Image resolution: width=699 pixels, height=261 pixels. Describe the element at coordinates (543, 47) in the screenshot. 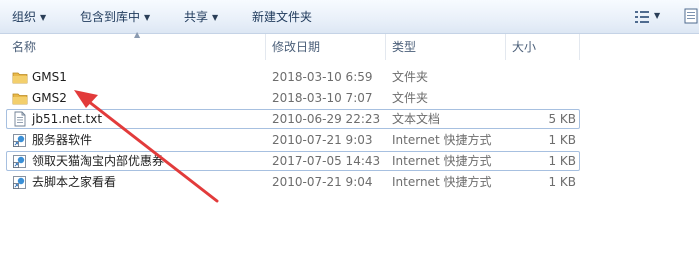

I see `column-header-size: 大小` at that location.